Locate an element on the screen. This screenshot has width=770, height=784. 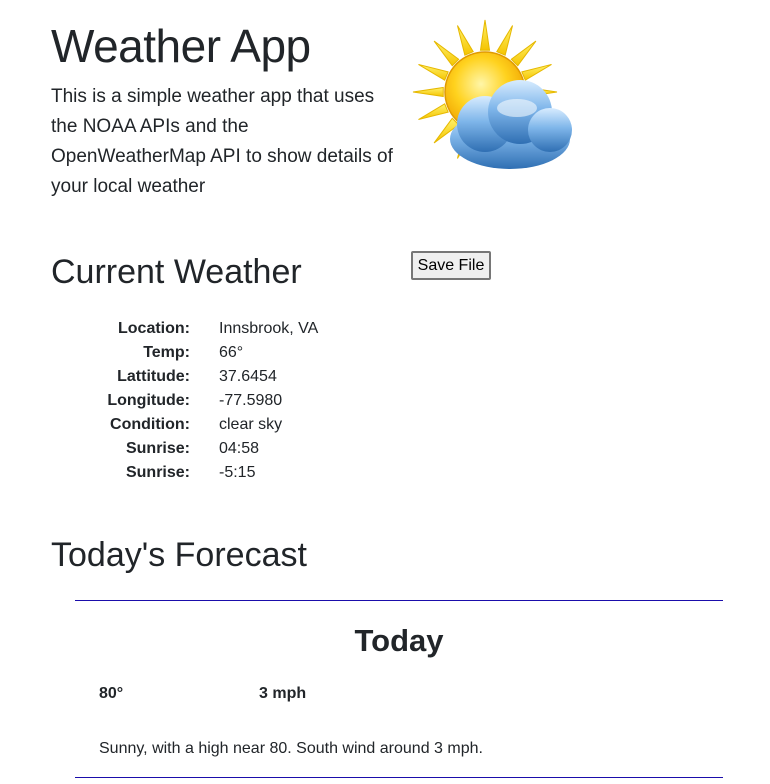
detail-row-longitude: Longitude: -77.5980 is located at coordinates (250, 401).